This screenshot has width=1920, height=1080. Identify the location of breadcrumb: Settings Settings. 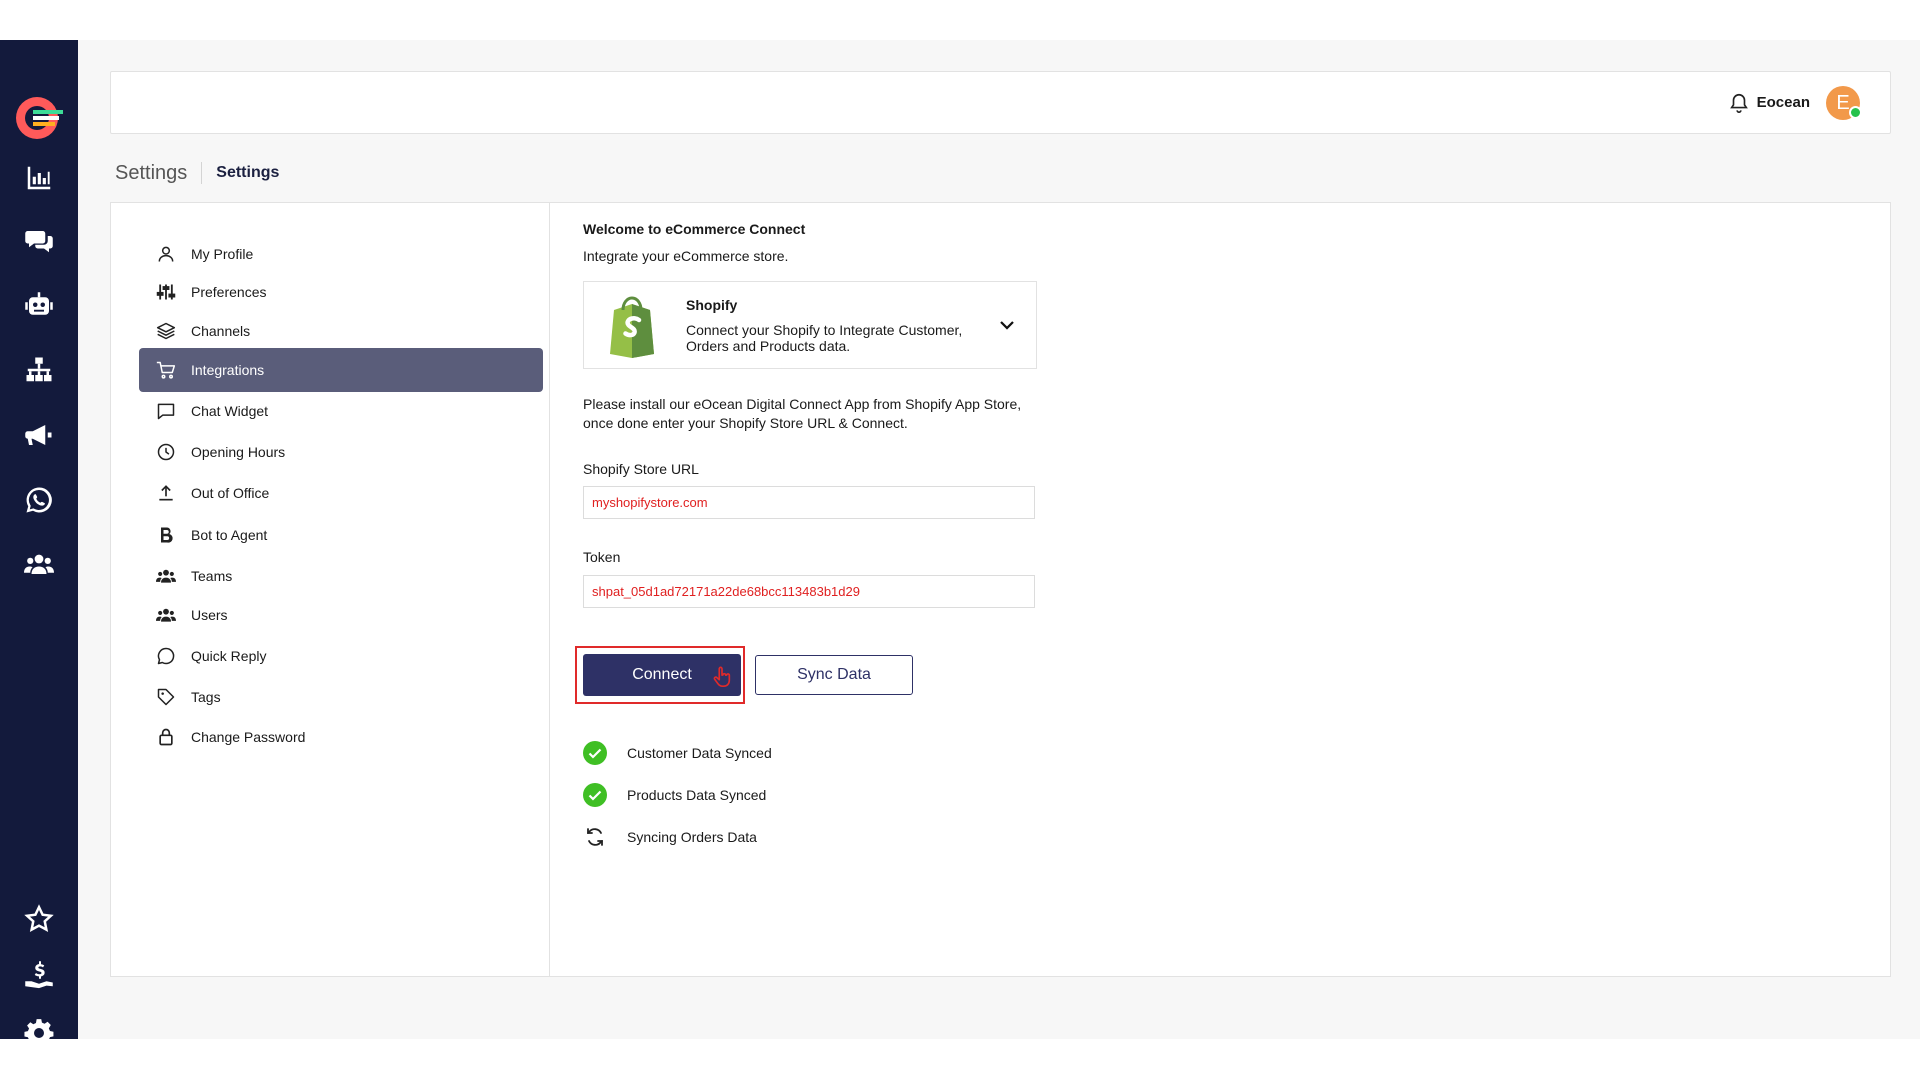
(197, 173).